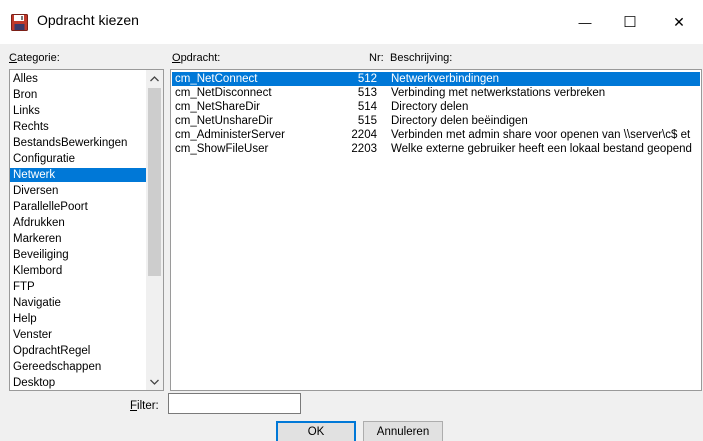 Image resolution: width=703 pixels, height=441 pixels. I want to click on category-item: Help, so click(78, 319).